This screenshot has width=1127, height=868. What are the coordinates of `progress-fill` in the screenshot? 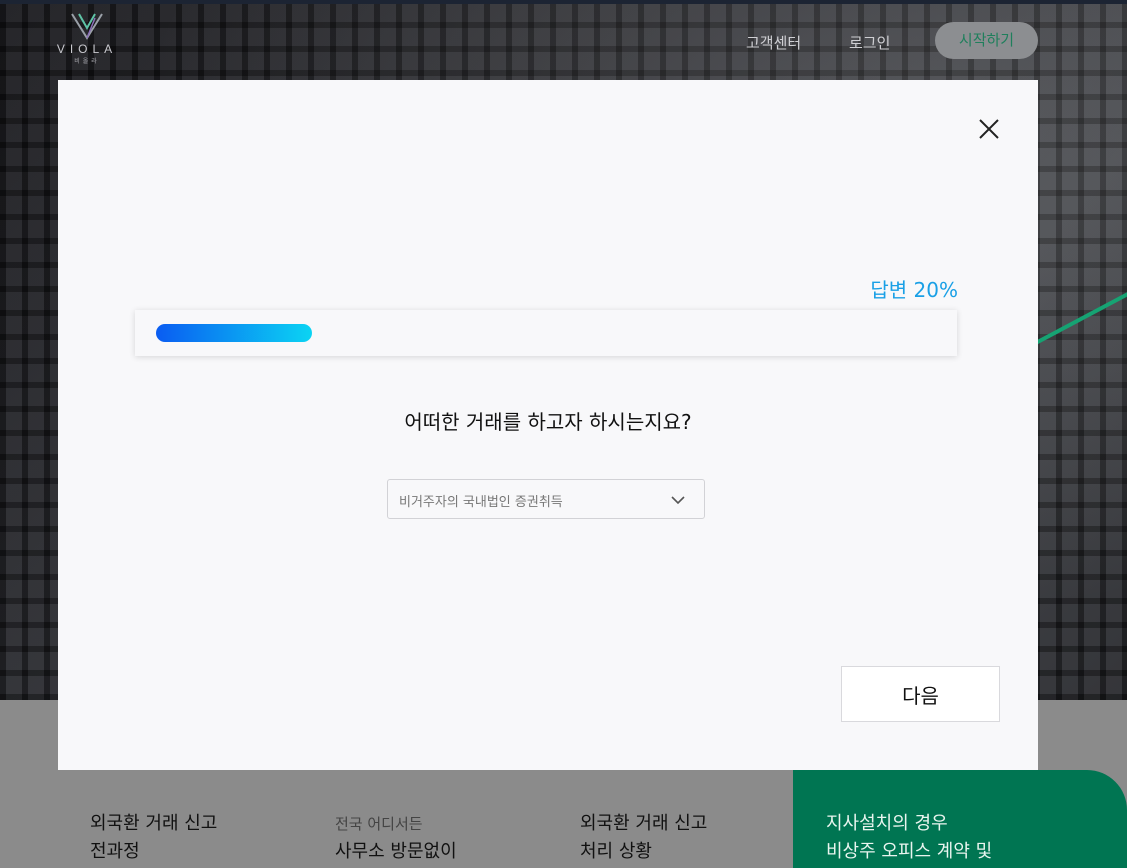 It's located at (234, 333).